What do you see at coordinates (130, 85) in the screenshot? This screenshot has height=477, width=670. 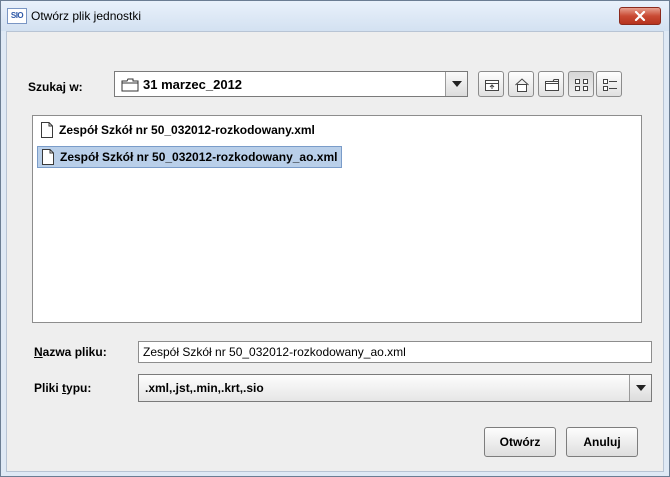 I see `folder-icon` at bounding box center [130, 85].